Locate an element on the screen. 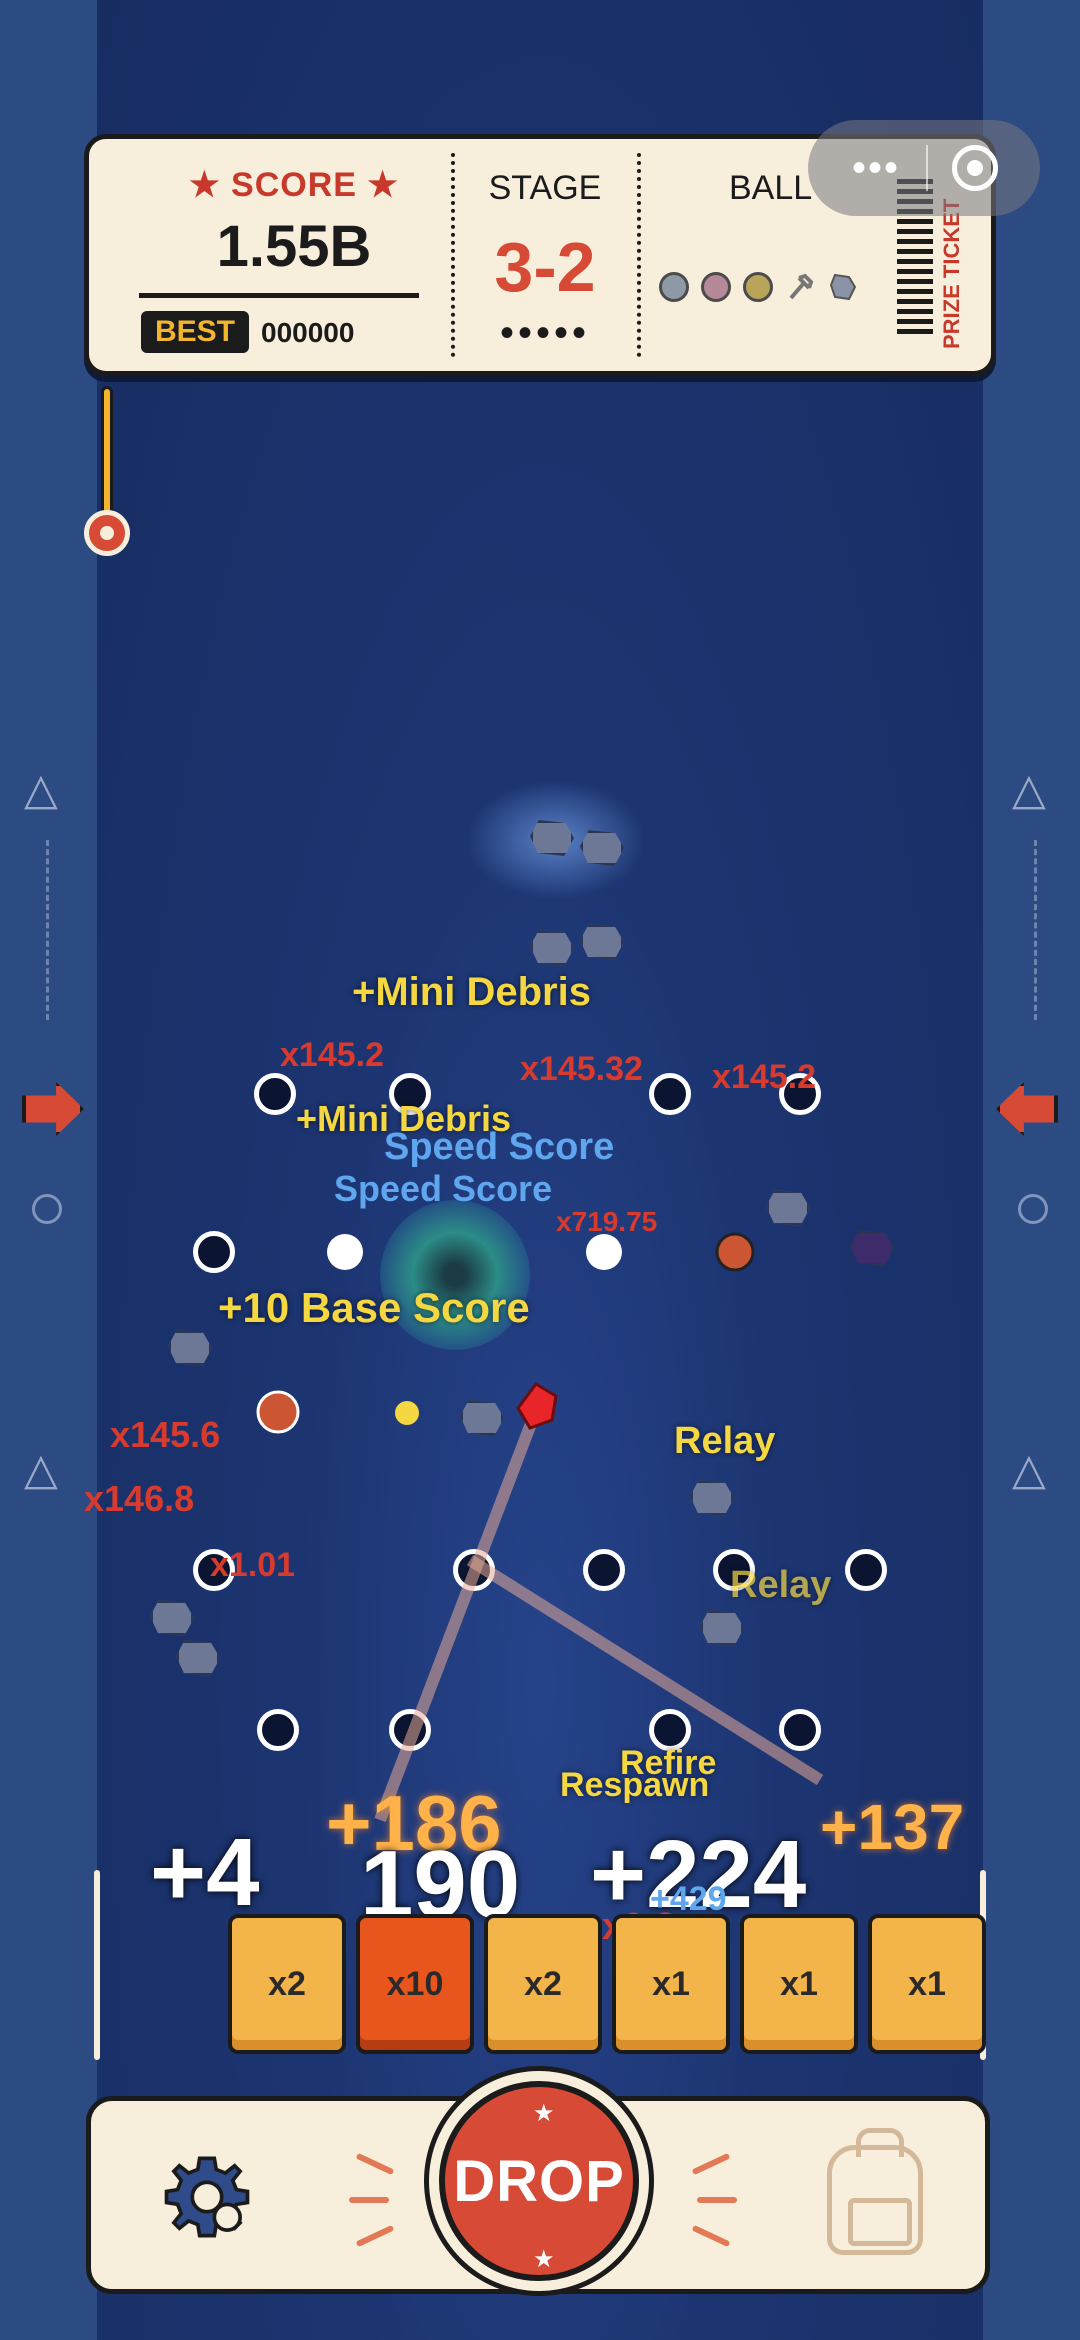 This screenshot has width=1080, height=2340. drop-button: ★ DROP ★ is located at coordinates (539, 2181).